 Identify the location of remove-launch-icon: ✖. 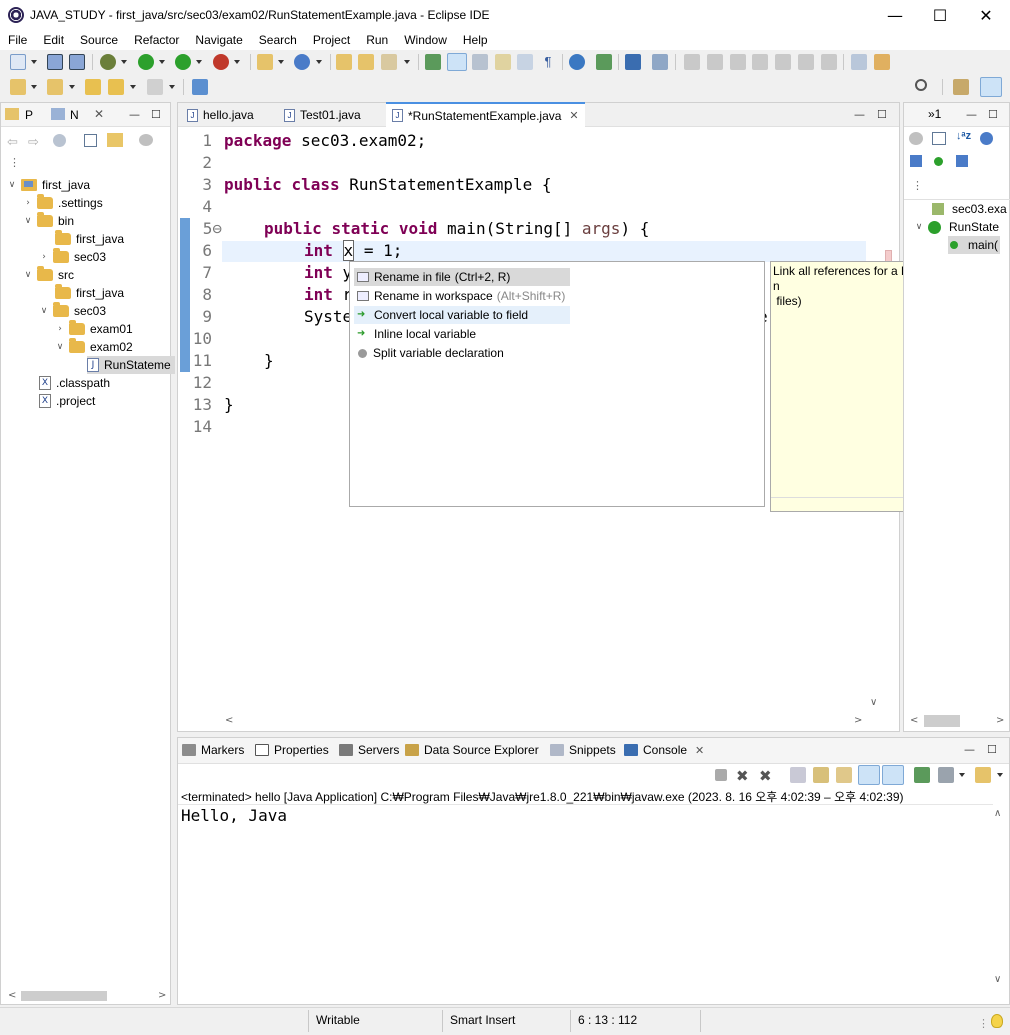
(744, 776).